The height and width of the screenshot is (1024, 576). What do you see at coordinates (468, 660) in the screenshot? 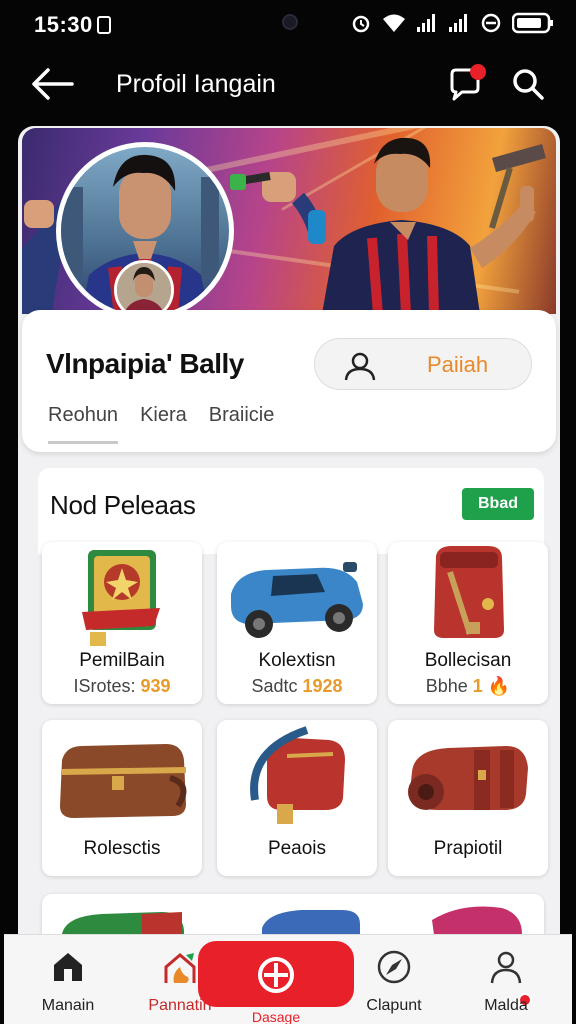
I see `item-name: Bollecisan` at bounding box center [468, 660].